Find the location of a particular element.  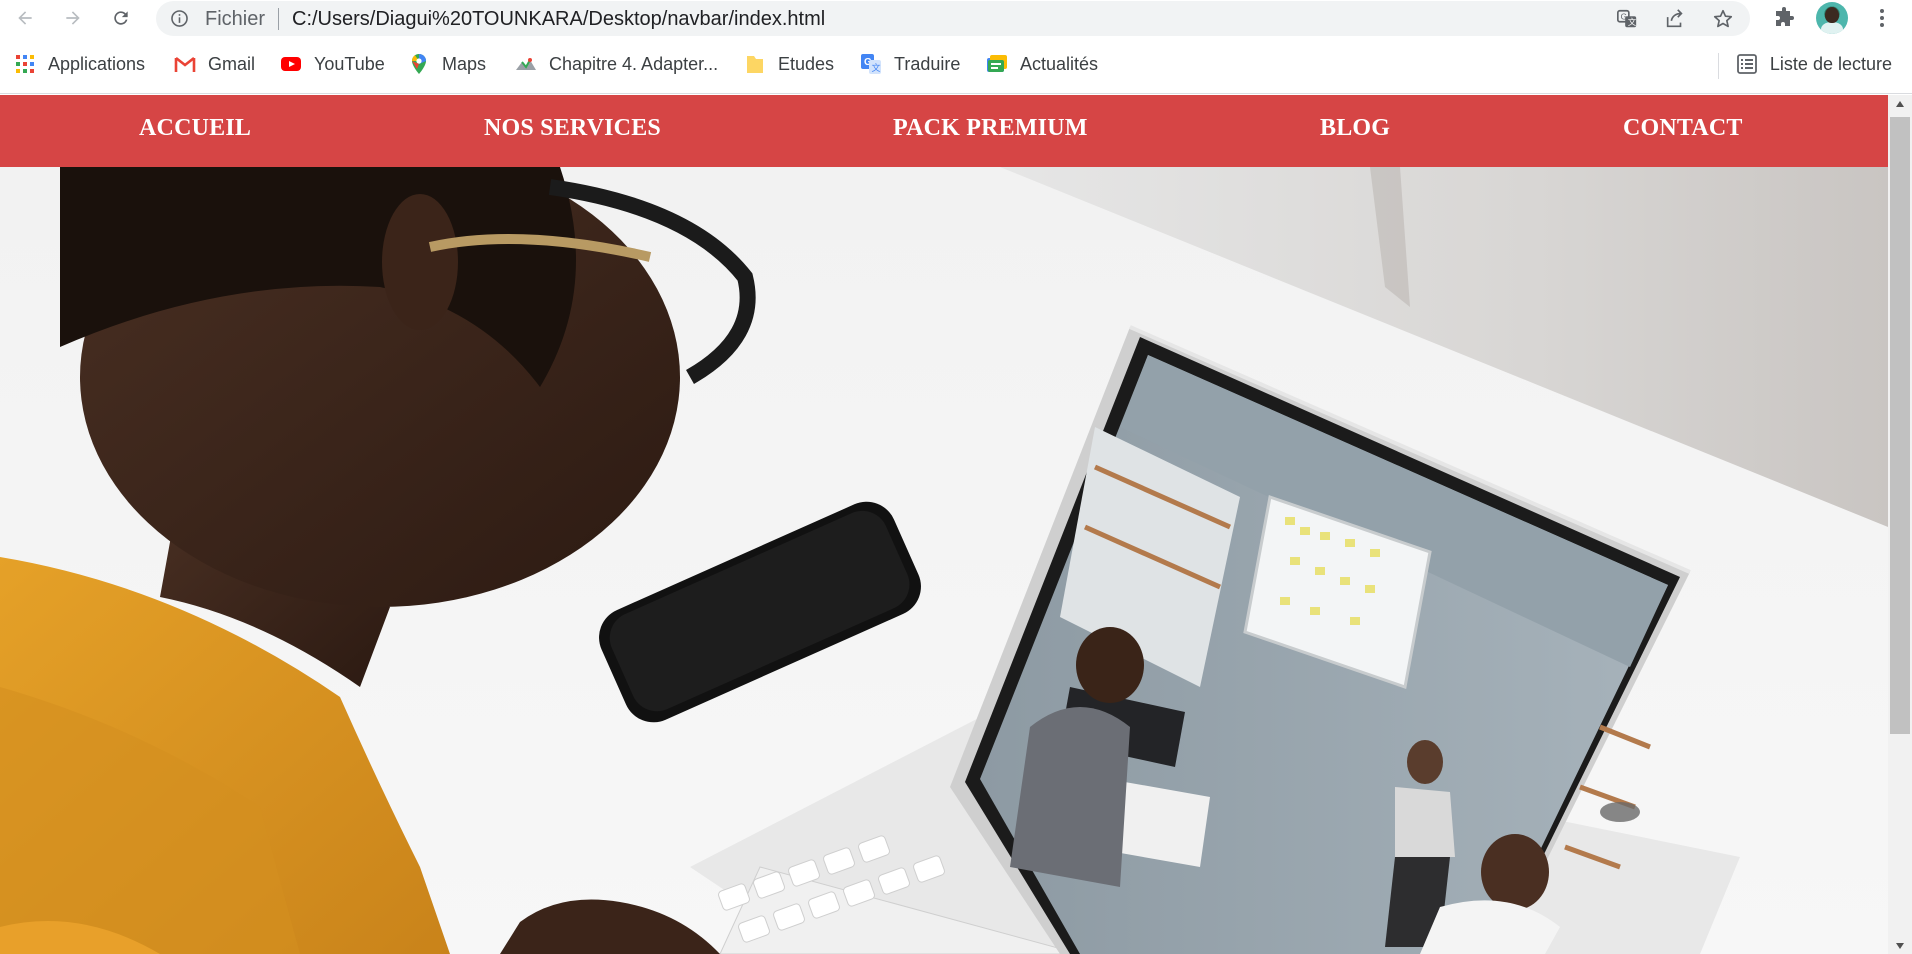

scroll-up-button is located at coordinates (1900, 103).